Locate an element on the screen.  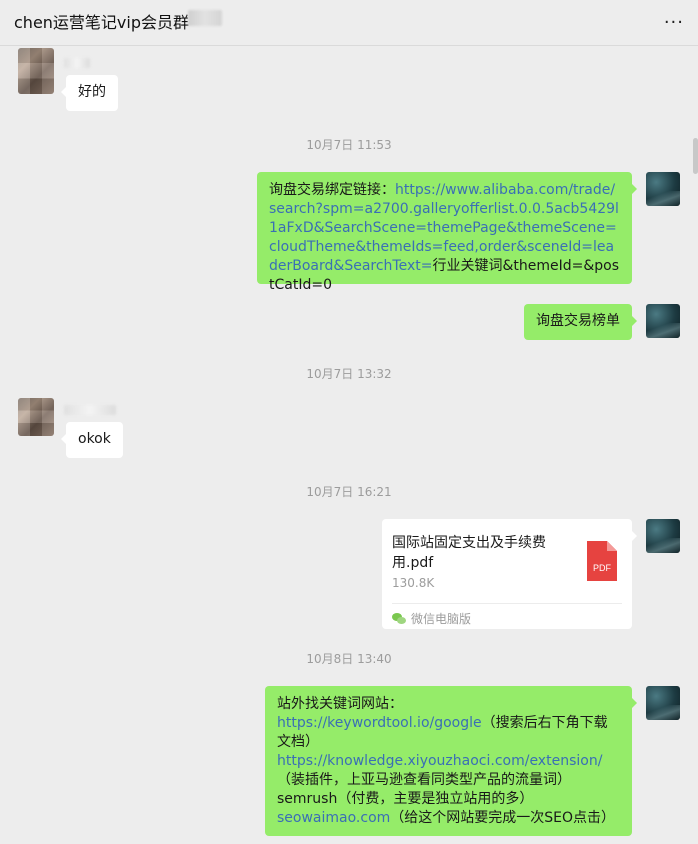
file-size: 130.8K is located at coordinates (413, 583).